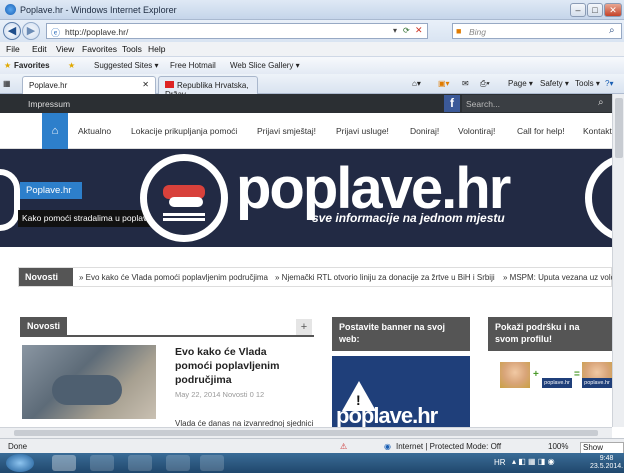 The width and height of the screenshot is (624, 473). I want to click on stop-icon: ✕, so click(419, 30).